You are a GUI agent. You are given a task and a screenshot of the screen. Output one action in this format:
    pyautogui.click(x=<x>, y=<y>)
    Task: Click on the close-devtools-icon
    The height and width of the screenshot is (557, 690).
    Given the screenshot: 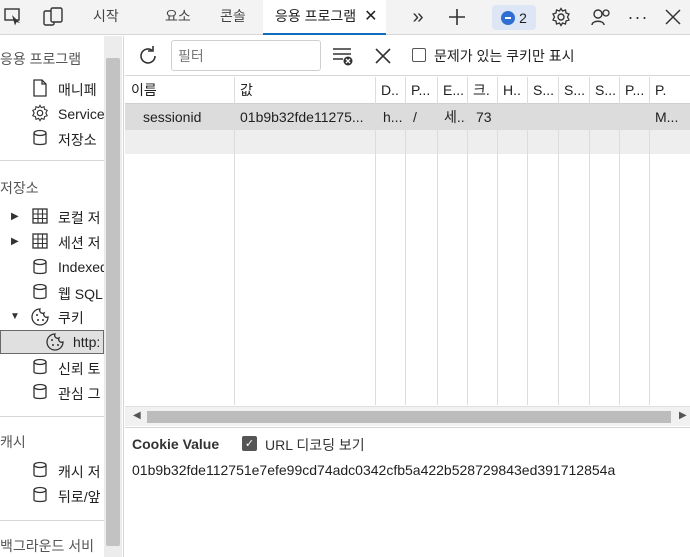 What is the action you would take?
    pyautogui.click(x=673, y=17)
    